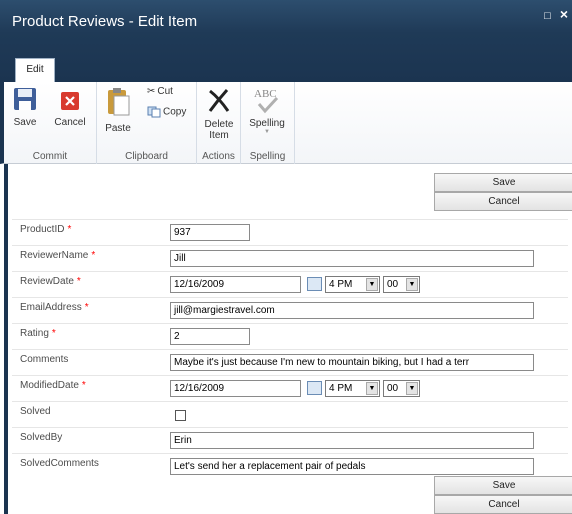 Image resolution: width=572 pixels, height=514 pixels. Describe the element at coordinates (352, 284) in the screenshot. I see `reviewdate-hour-select: 4 PM ▼` at that location.